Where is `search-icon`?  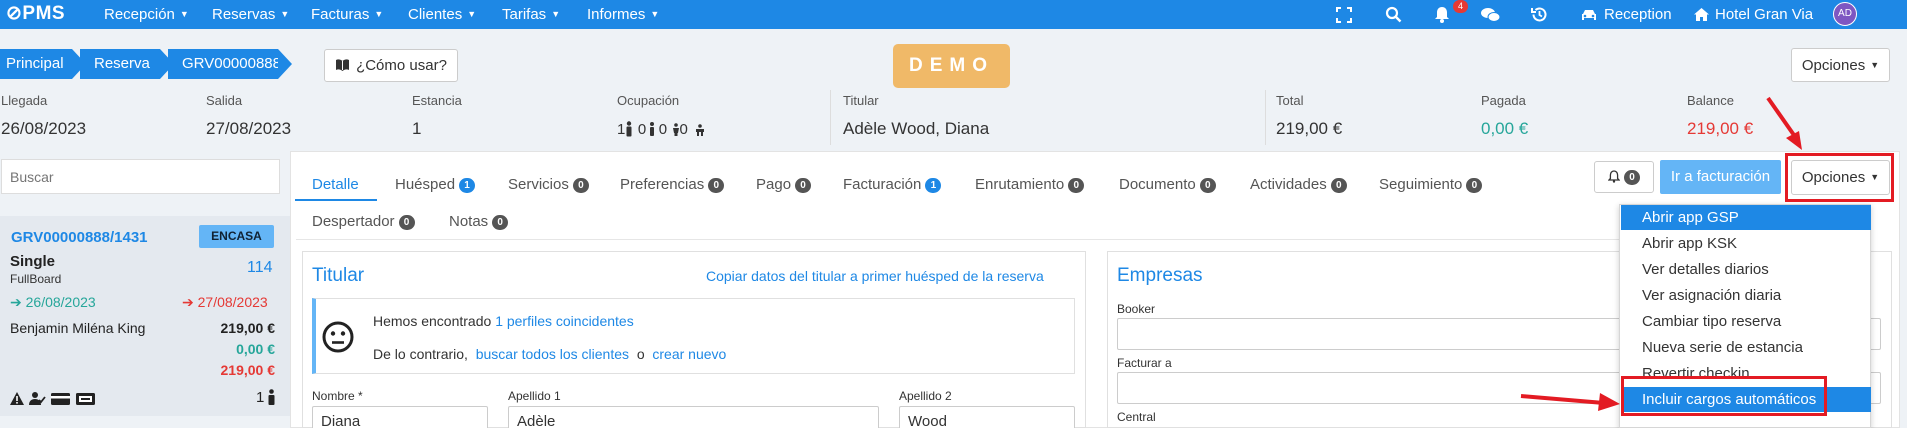 search-icon is located at coordinates (1393, 14).